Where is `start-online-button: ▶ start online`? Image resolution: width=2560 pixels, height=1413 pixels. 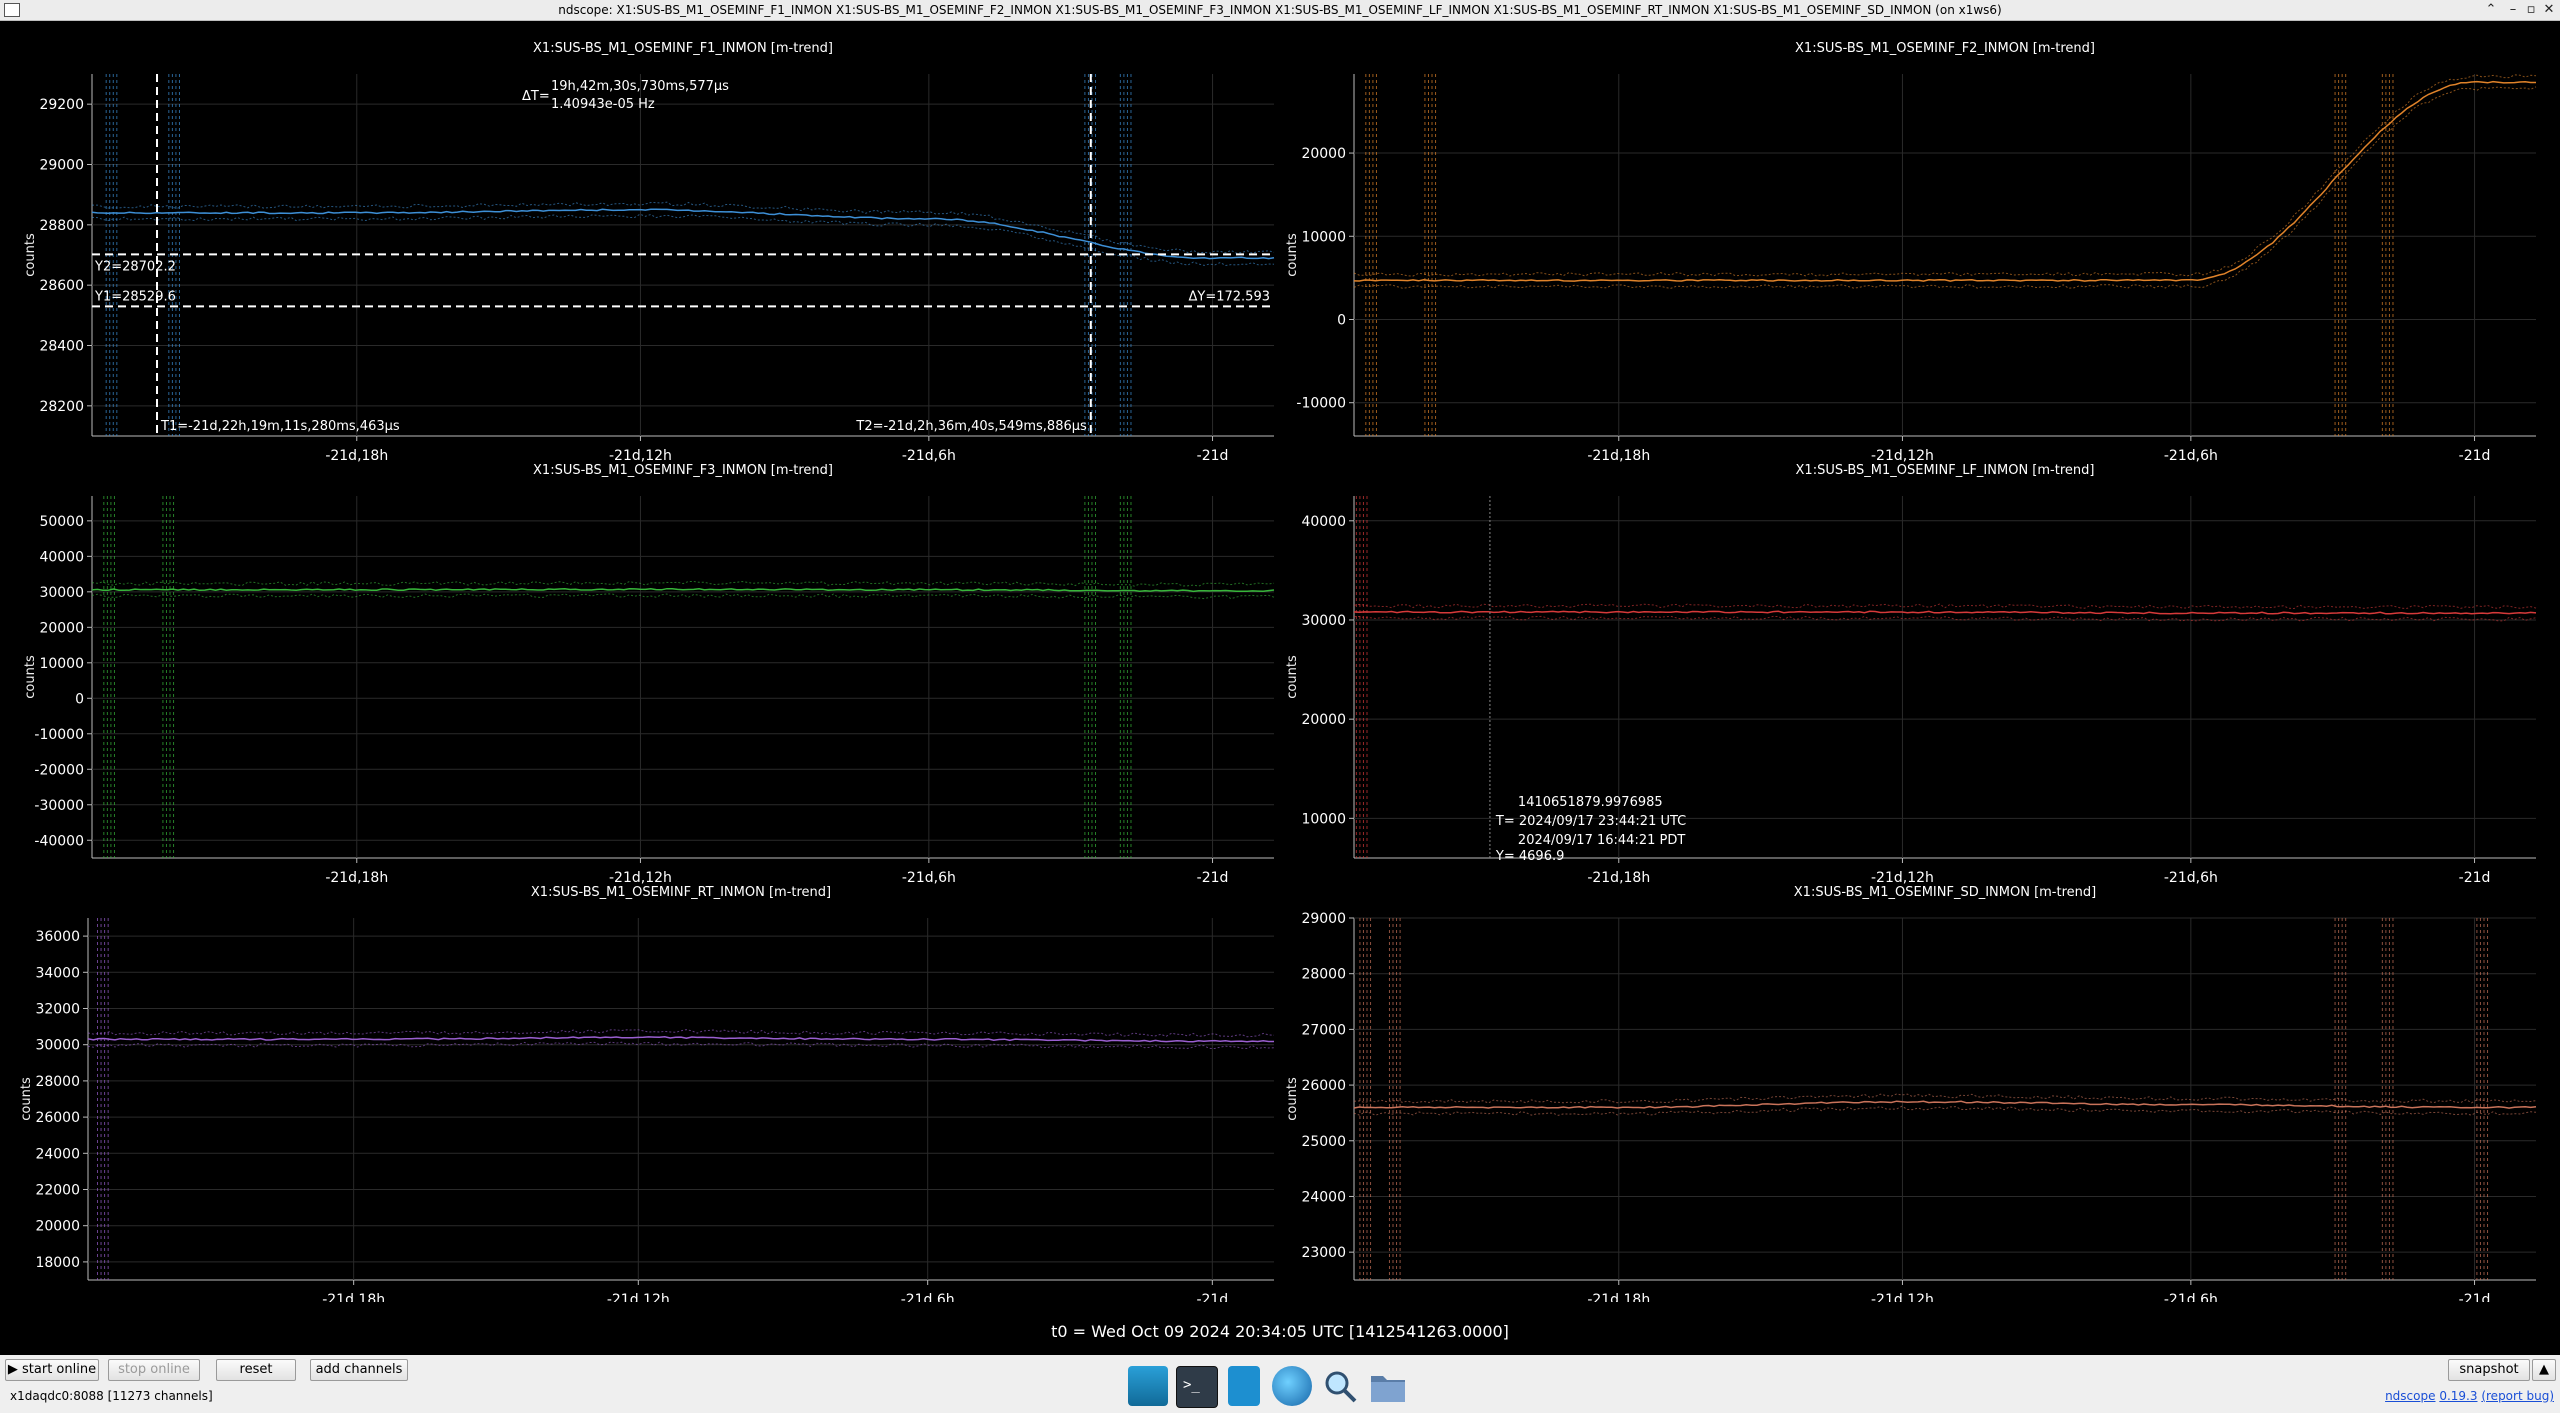 start-online-button: ▶ start online is located at coordinates (52, 1370).